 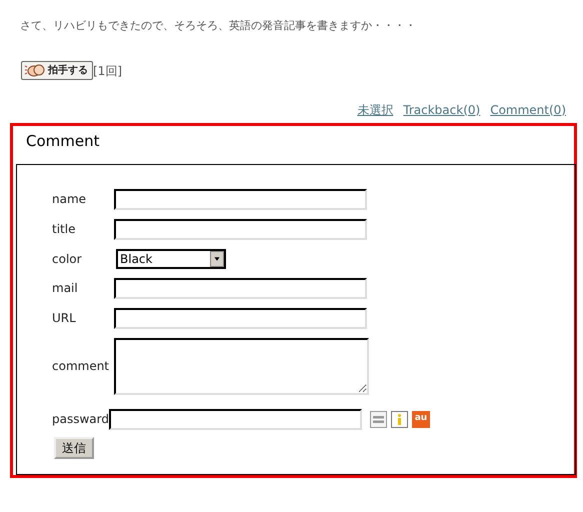 What do you see at coordinates (421, 419) in the screenshot?
I see `carrier-logo: au` at bounding box center [421, 419].